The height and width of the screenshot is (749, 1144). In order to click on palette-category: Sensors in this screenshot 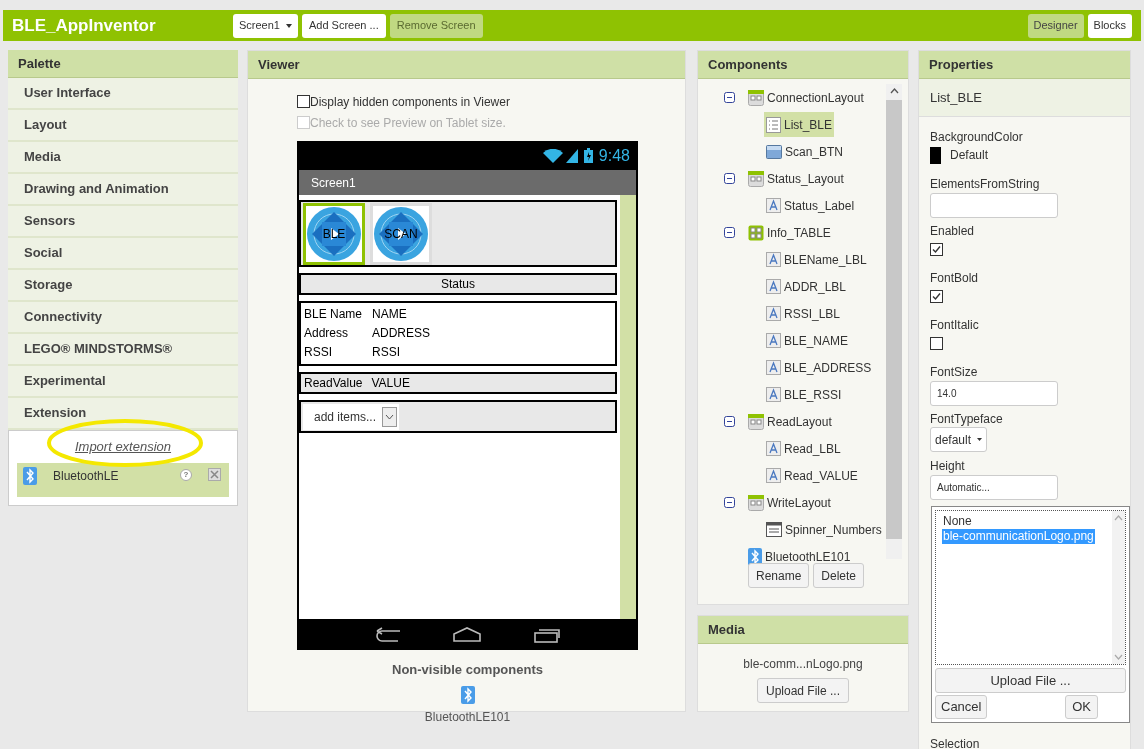, I will do `click(123, 222)`.